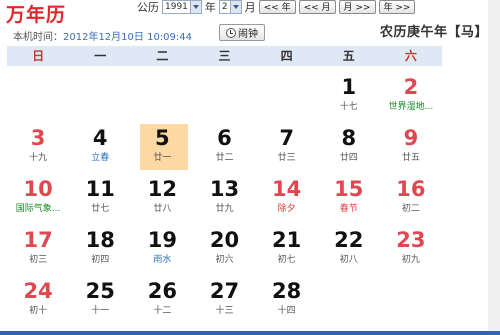 Image resolution: width=500 pixels, height=335 pixels. I want to click on day-cell: 12 廿八, so click(162, 198).